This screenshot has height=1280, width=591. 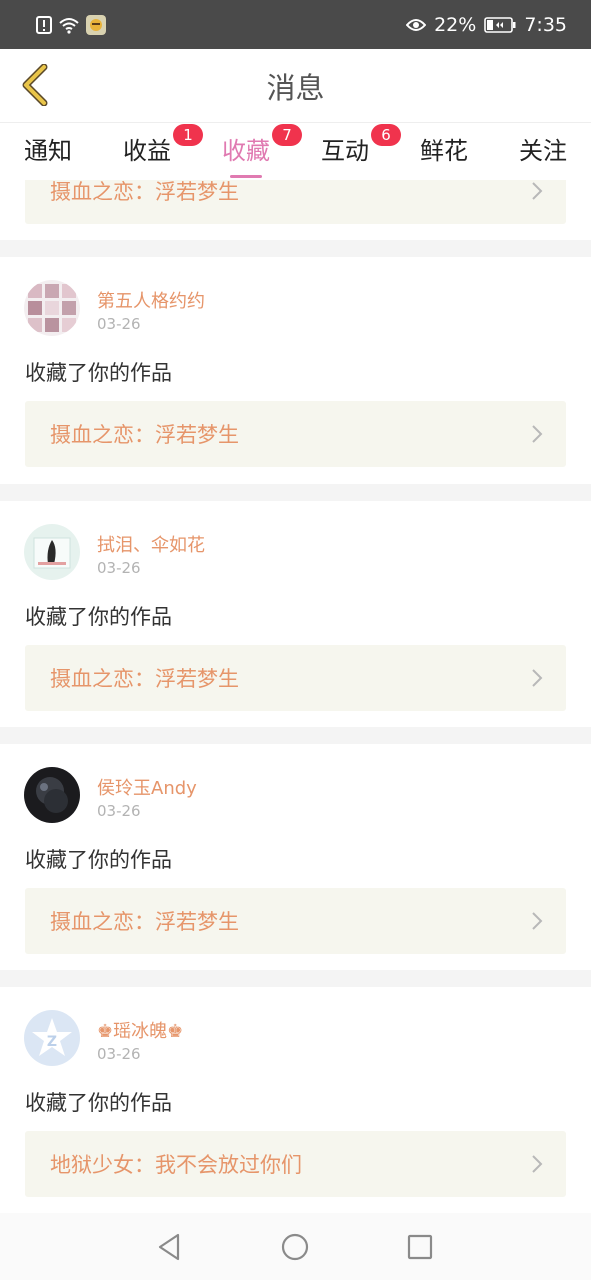 I want to click on square-recents-icon, so click(x=420, y=1247).